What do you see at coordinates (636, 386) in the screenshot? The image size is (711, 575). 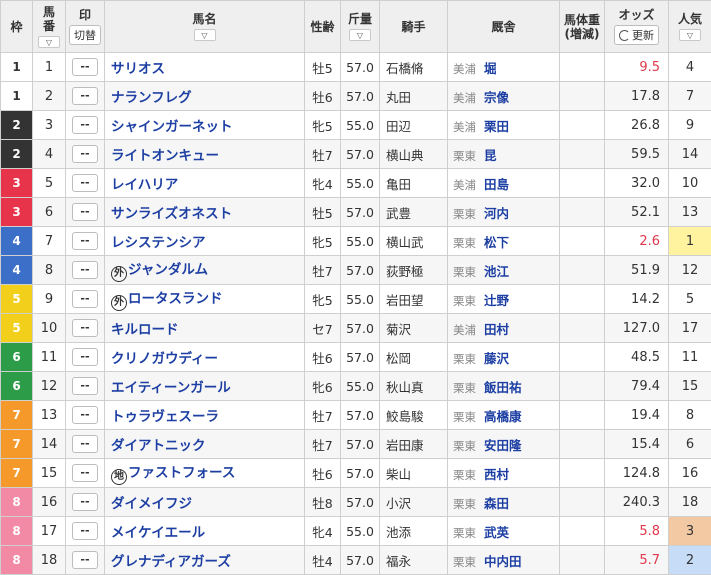 I see `odds-value: 79.4` at bounding box center [636, 386].